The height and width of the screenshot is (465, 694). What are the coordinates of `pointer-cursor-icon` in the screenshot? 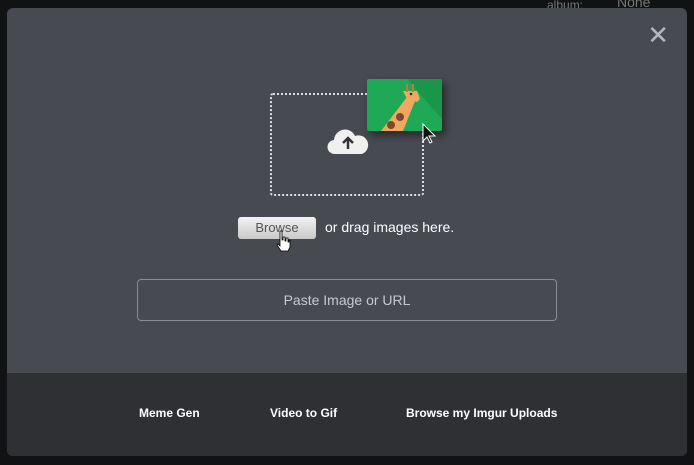 It's located at (429, 133).